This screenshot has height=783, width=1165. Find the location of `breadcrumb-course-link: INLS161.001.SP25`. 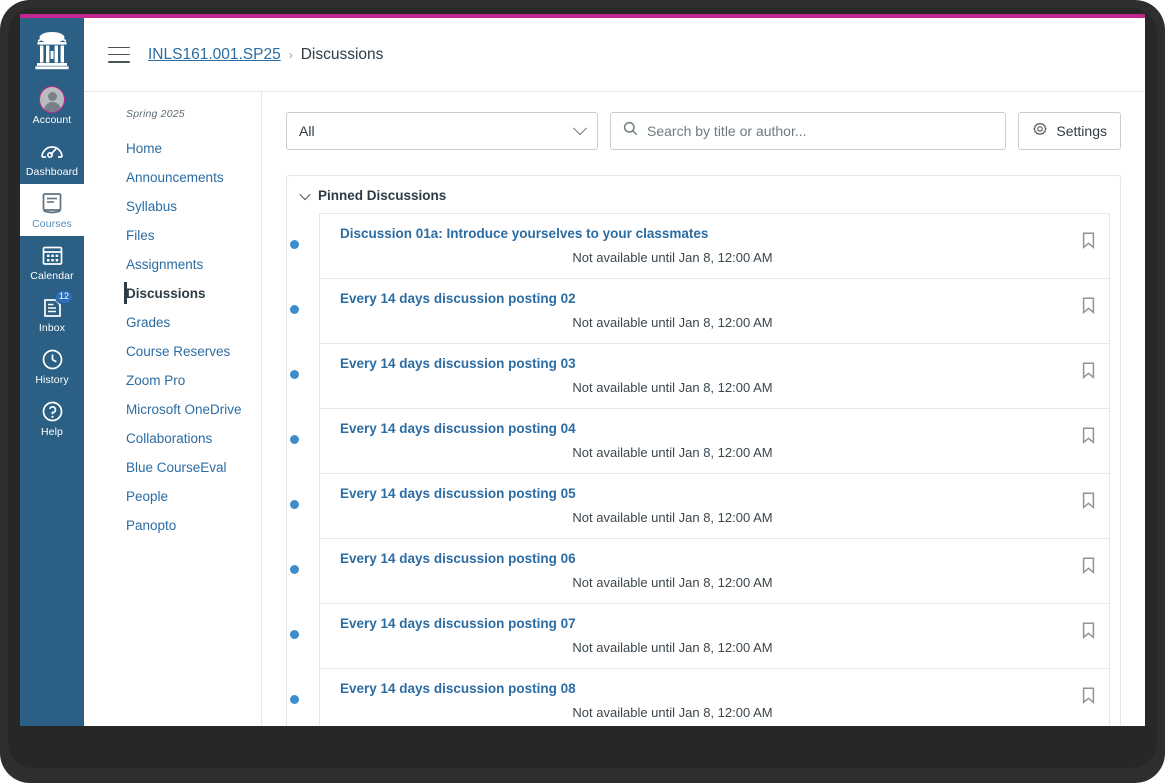

breadcrumb-course-link: INLS161.001.SP25 is located at coordinates (214, 55).